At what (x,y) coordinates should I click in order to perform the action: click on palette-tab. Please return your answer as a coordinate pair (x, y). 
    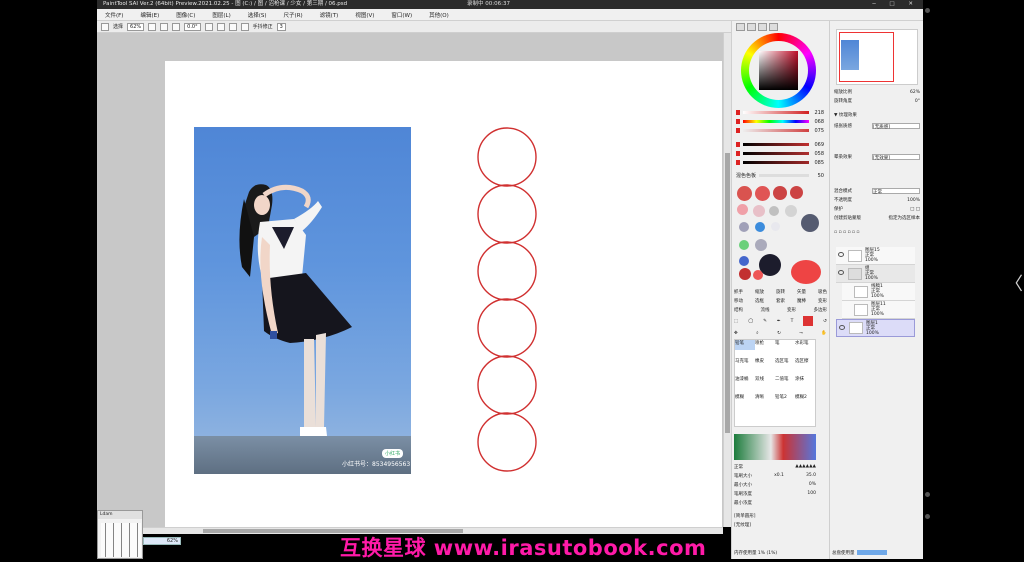
    Looking at the image, I should click on (773, 27).